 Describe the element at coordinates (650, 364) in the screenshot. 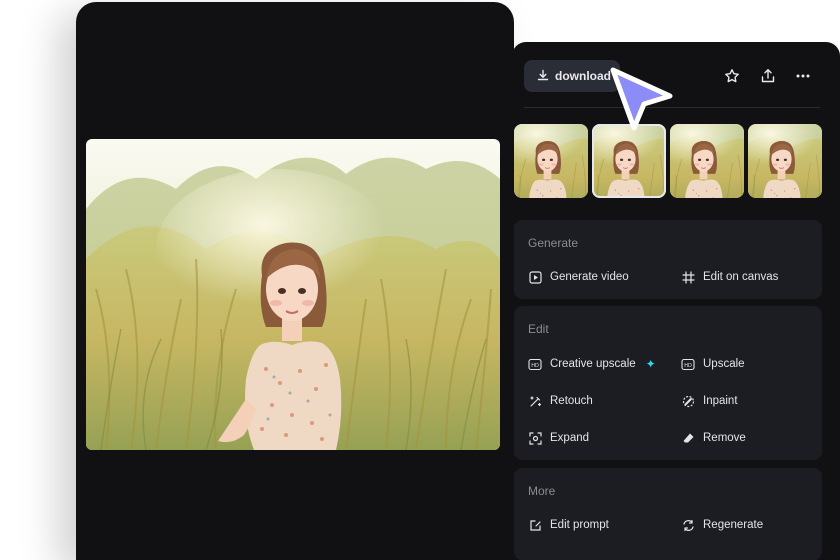

I see `sparkle-icon: ✦` at that location.